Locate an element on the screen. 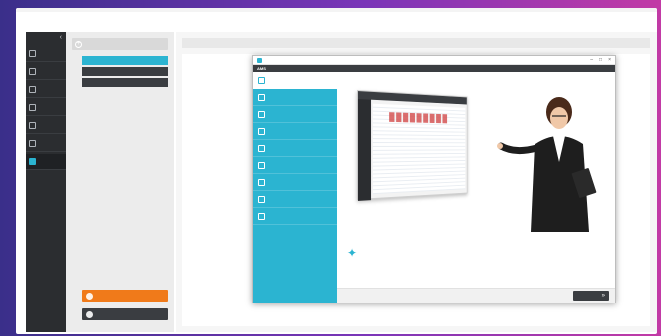 This screenshot has height=336, width=661. dialog-app-bar: AMS is located at coordinates (434, 68).